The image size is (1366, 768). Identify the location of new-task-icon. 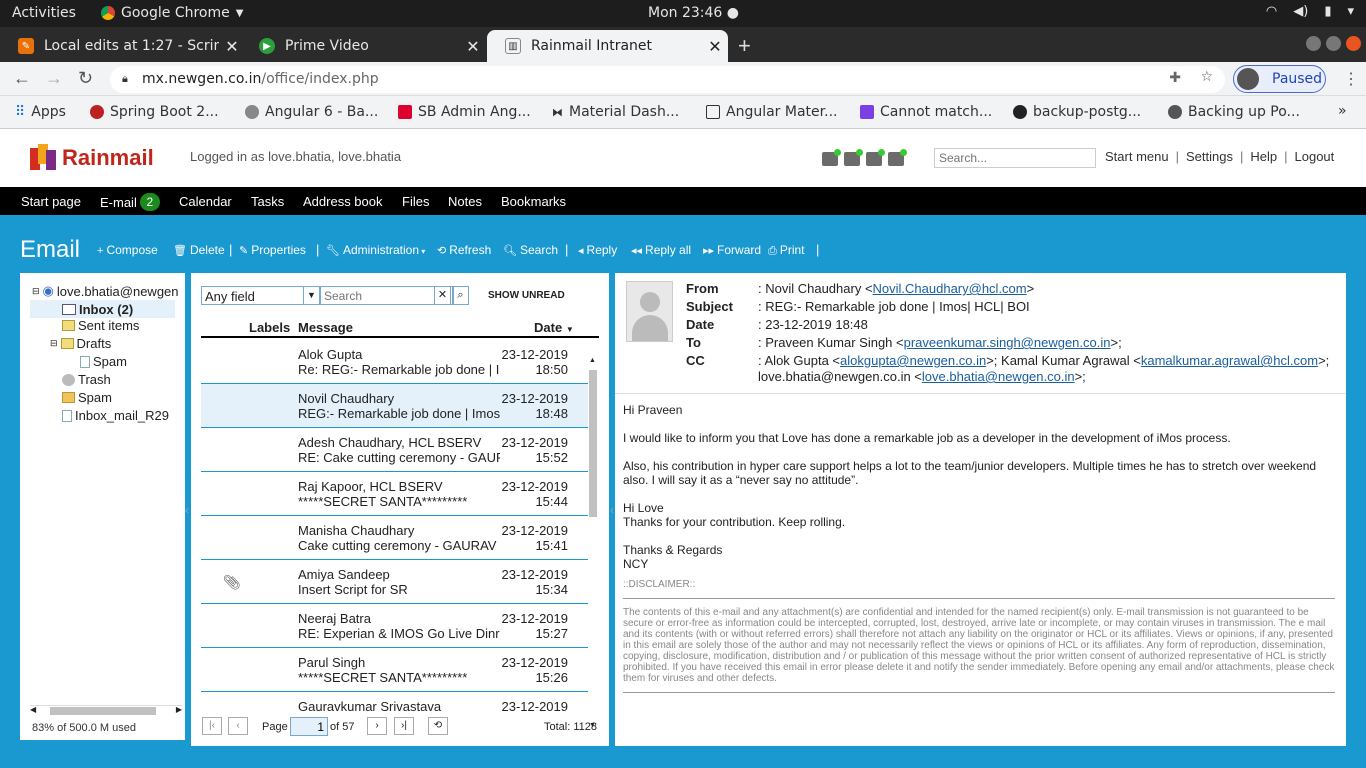
(875, 157).